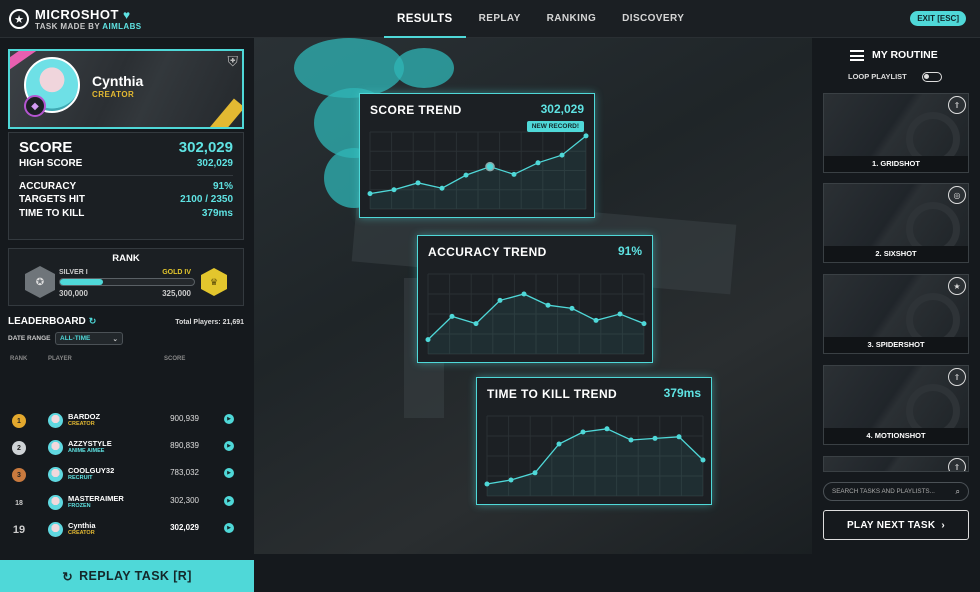 Image resolution: width=980 pixels, height=592 pixels. What do you see at coordinates (653, 19) in the screenshot?
I see `tab-discovery: DISCOVERY` at bounding box center [653, 19].